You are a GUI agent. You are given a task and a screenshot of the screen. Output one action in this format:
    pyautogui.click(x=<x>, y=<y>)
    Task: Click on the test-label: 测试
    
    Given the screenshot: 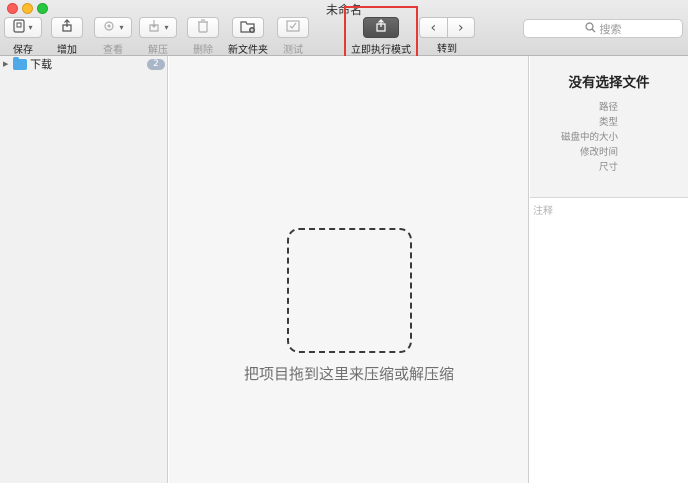 What is the action you would take?
    pyautogui.click(x=293, y=50)
    